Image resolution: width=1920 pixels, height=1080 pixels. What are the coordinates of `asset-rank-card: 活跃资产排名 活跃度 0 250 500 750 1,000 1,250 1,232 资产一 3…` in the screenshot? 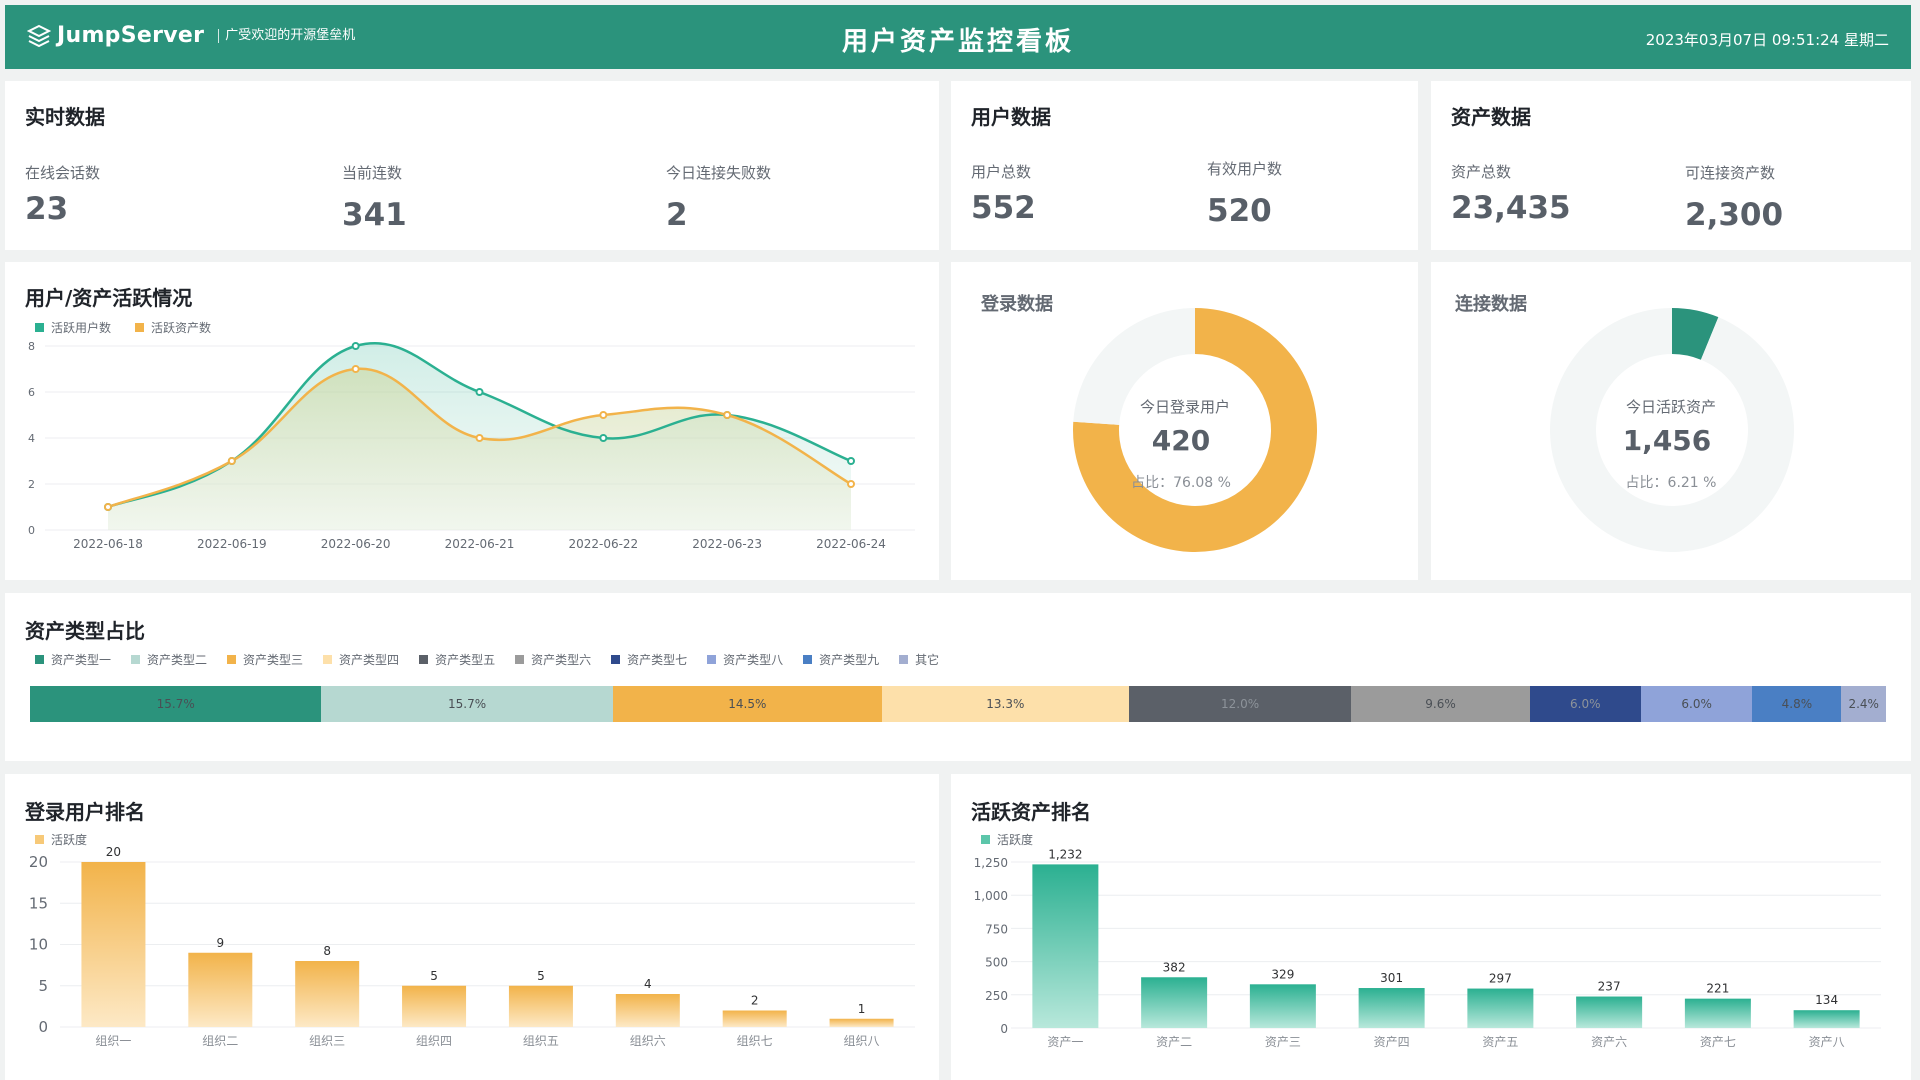 It's located at (1431, 927).